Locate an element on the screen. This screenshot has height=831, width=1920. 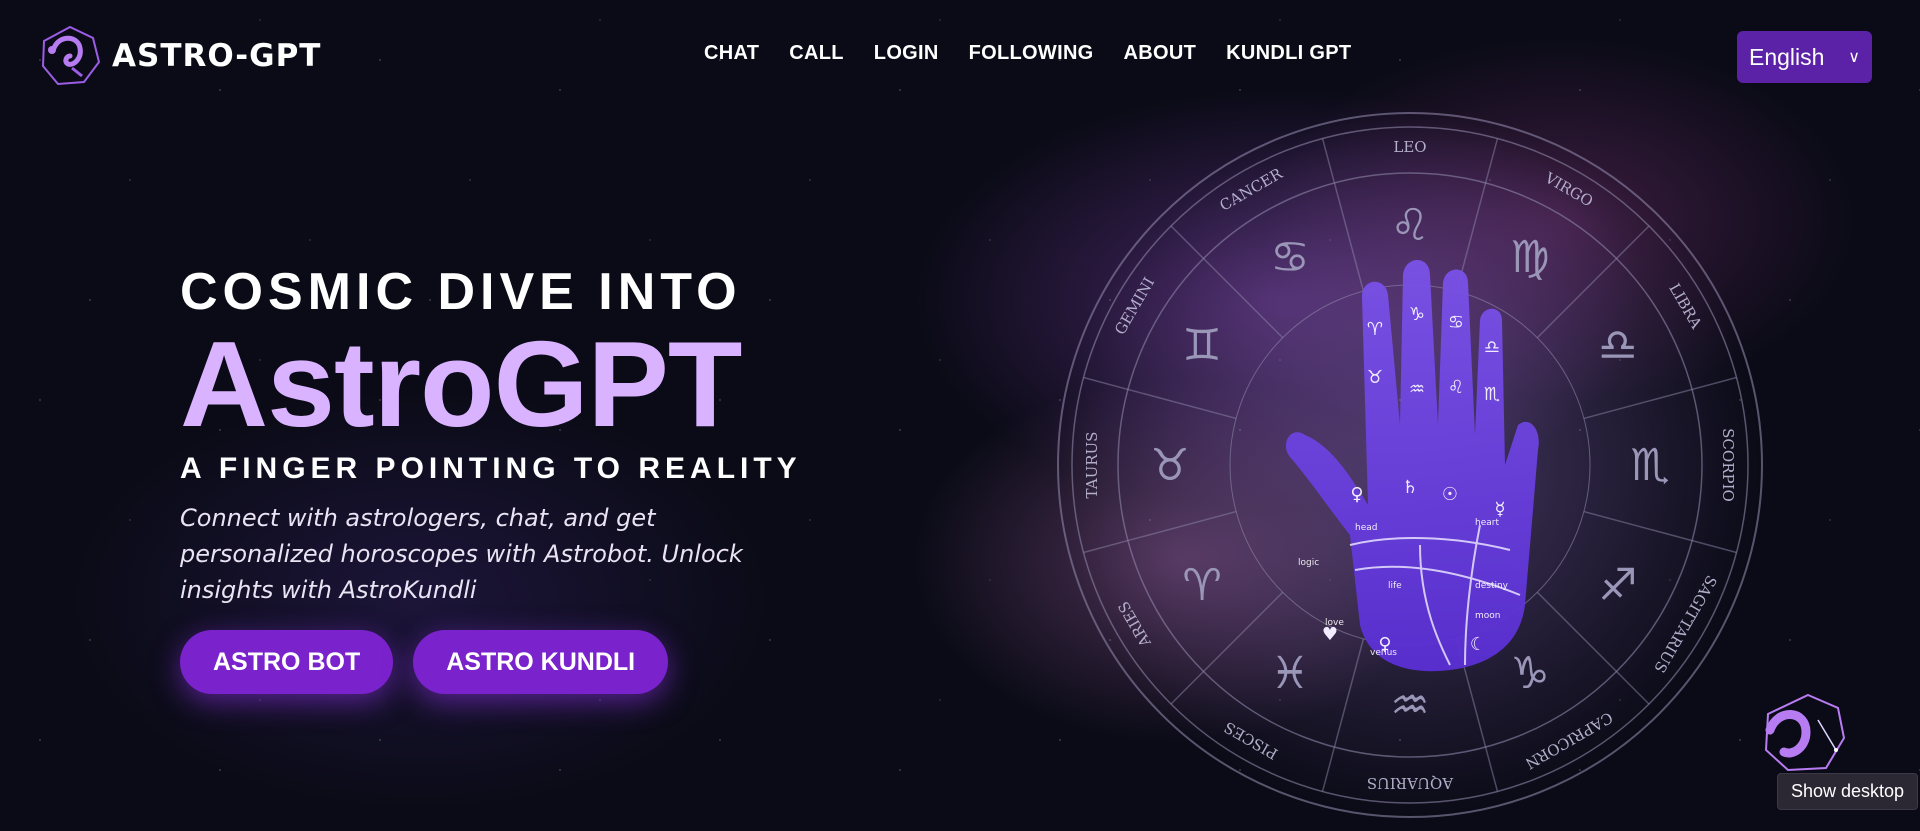
nav-call: CALL is located at coordinates (816, 53).